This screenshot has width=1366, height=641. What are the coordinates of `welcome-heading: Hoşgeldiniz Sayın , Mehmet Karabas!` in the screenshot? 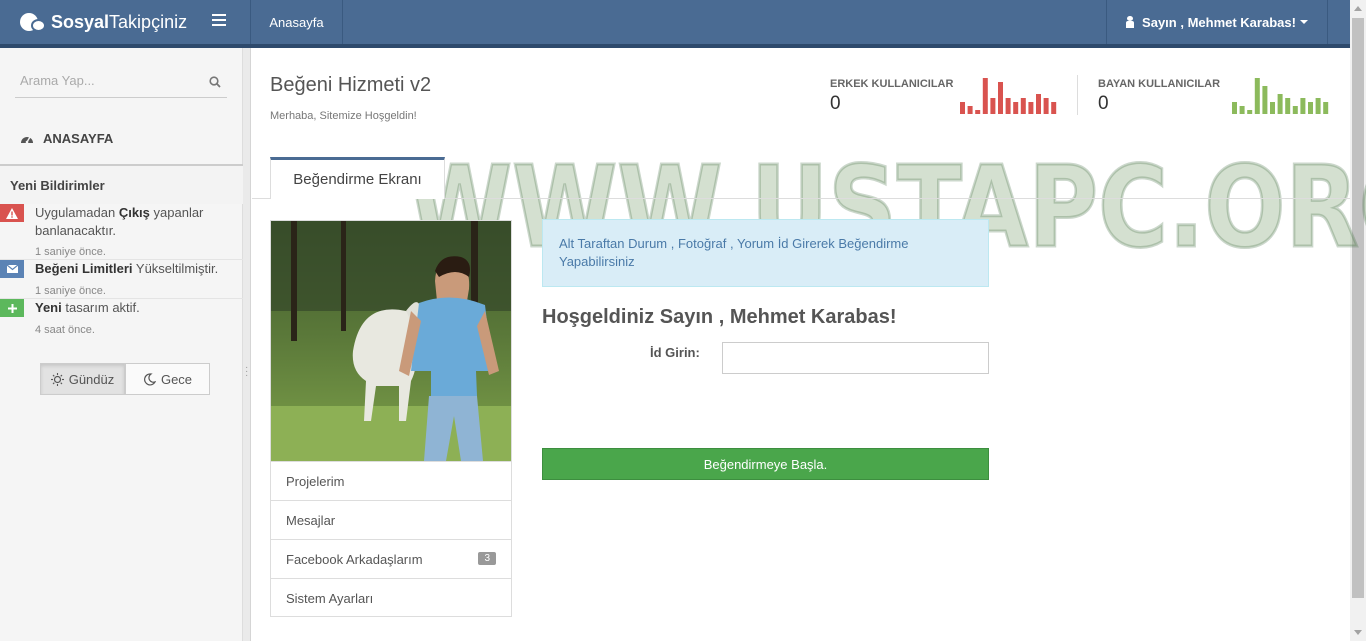 It's located at (719, 317).